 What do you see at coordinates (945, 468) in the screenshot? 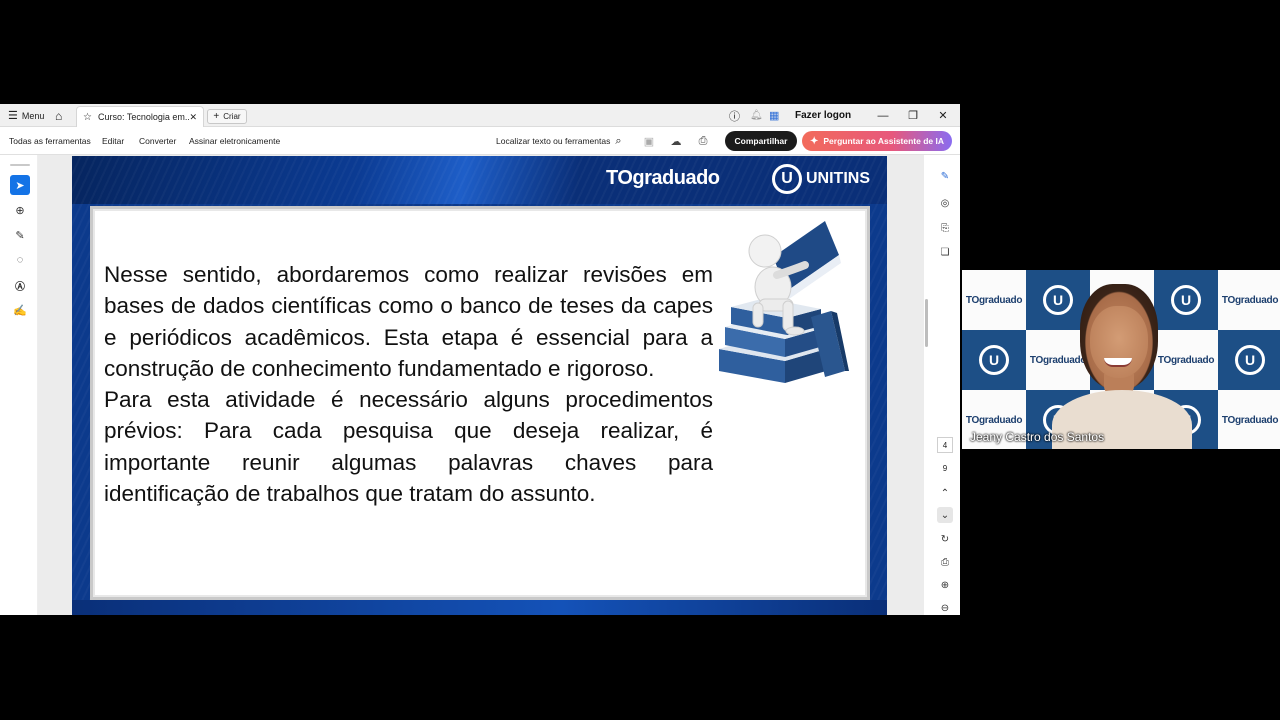
I see `total-pages-label: 9` at bounding box center [945, 468].